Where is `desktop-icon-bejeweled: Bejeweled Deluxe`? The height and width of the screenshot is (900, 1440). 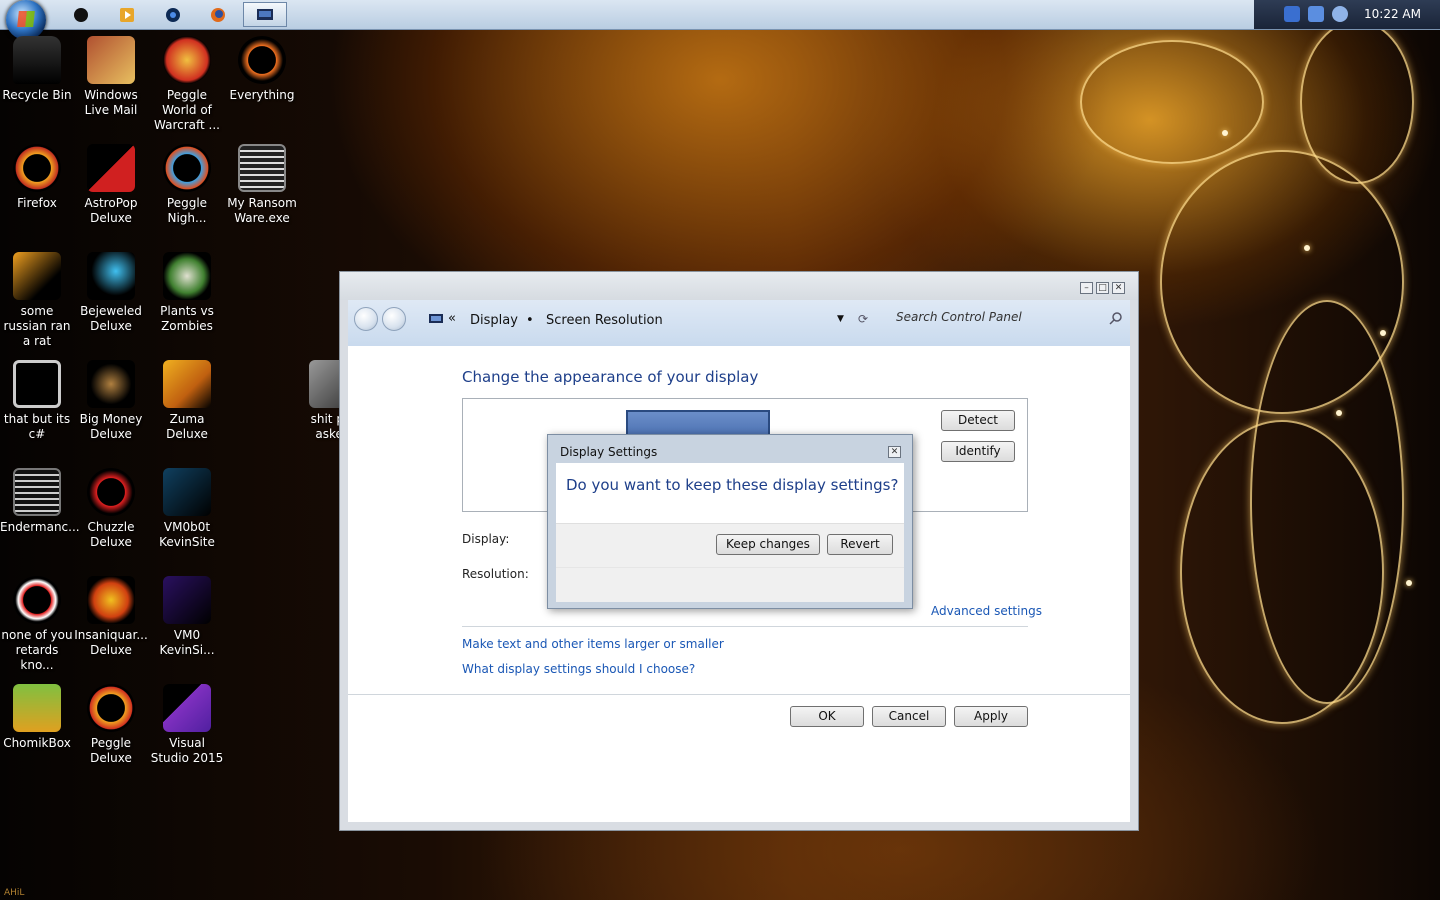 desktop-icon-bejeweled: Bejeweled Deluxe is located at coordinates (111, 293).